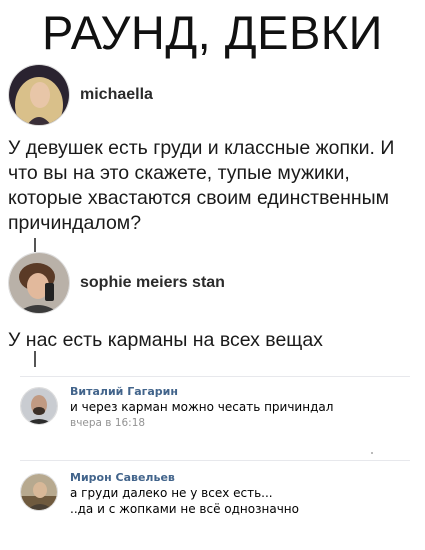 Image resolution: width=425 pixels, height=550 pixels. What do you see at coordinates (116, 95) in the screenshot?
I see `username: michaella` at bounding box center [116, 95].